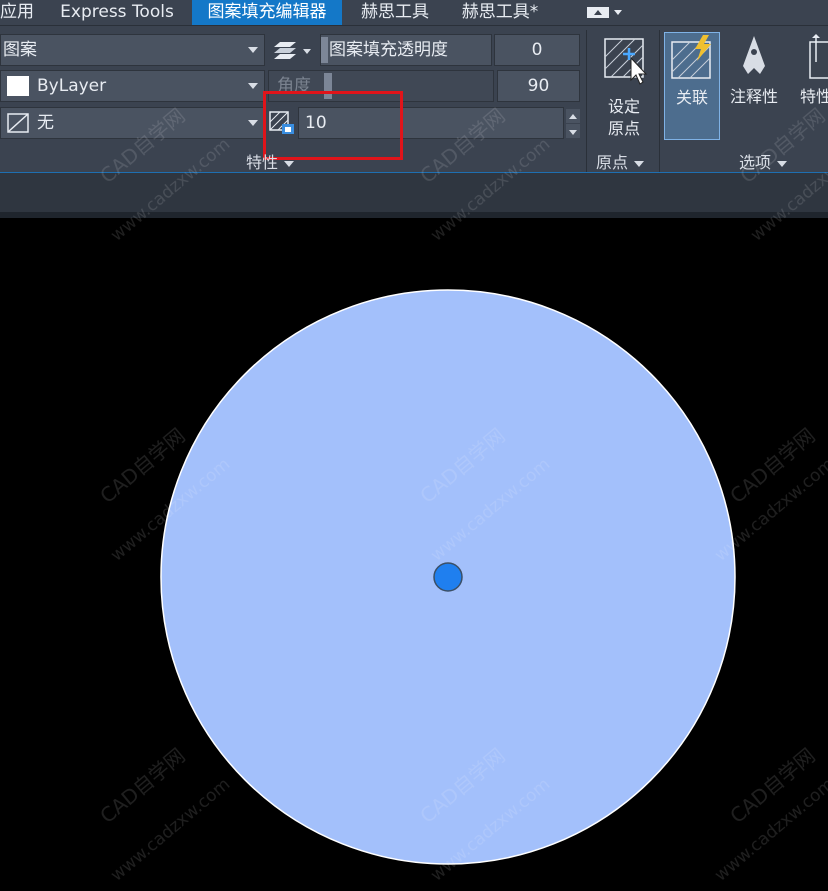 The image size is (828, 891). I want to click on hatch-color-value: ByLayer, so click(72, 86).